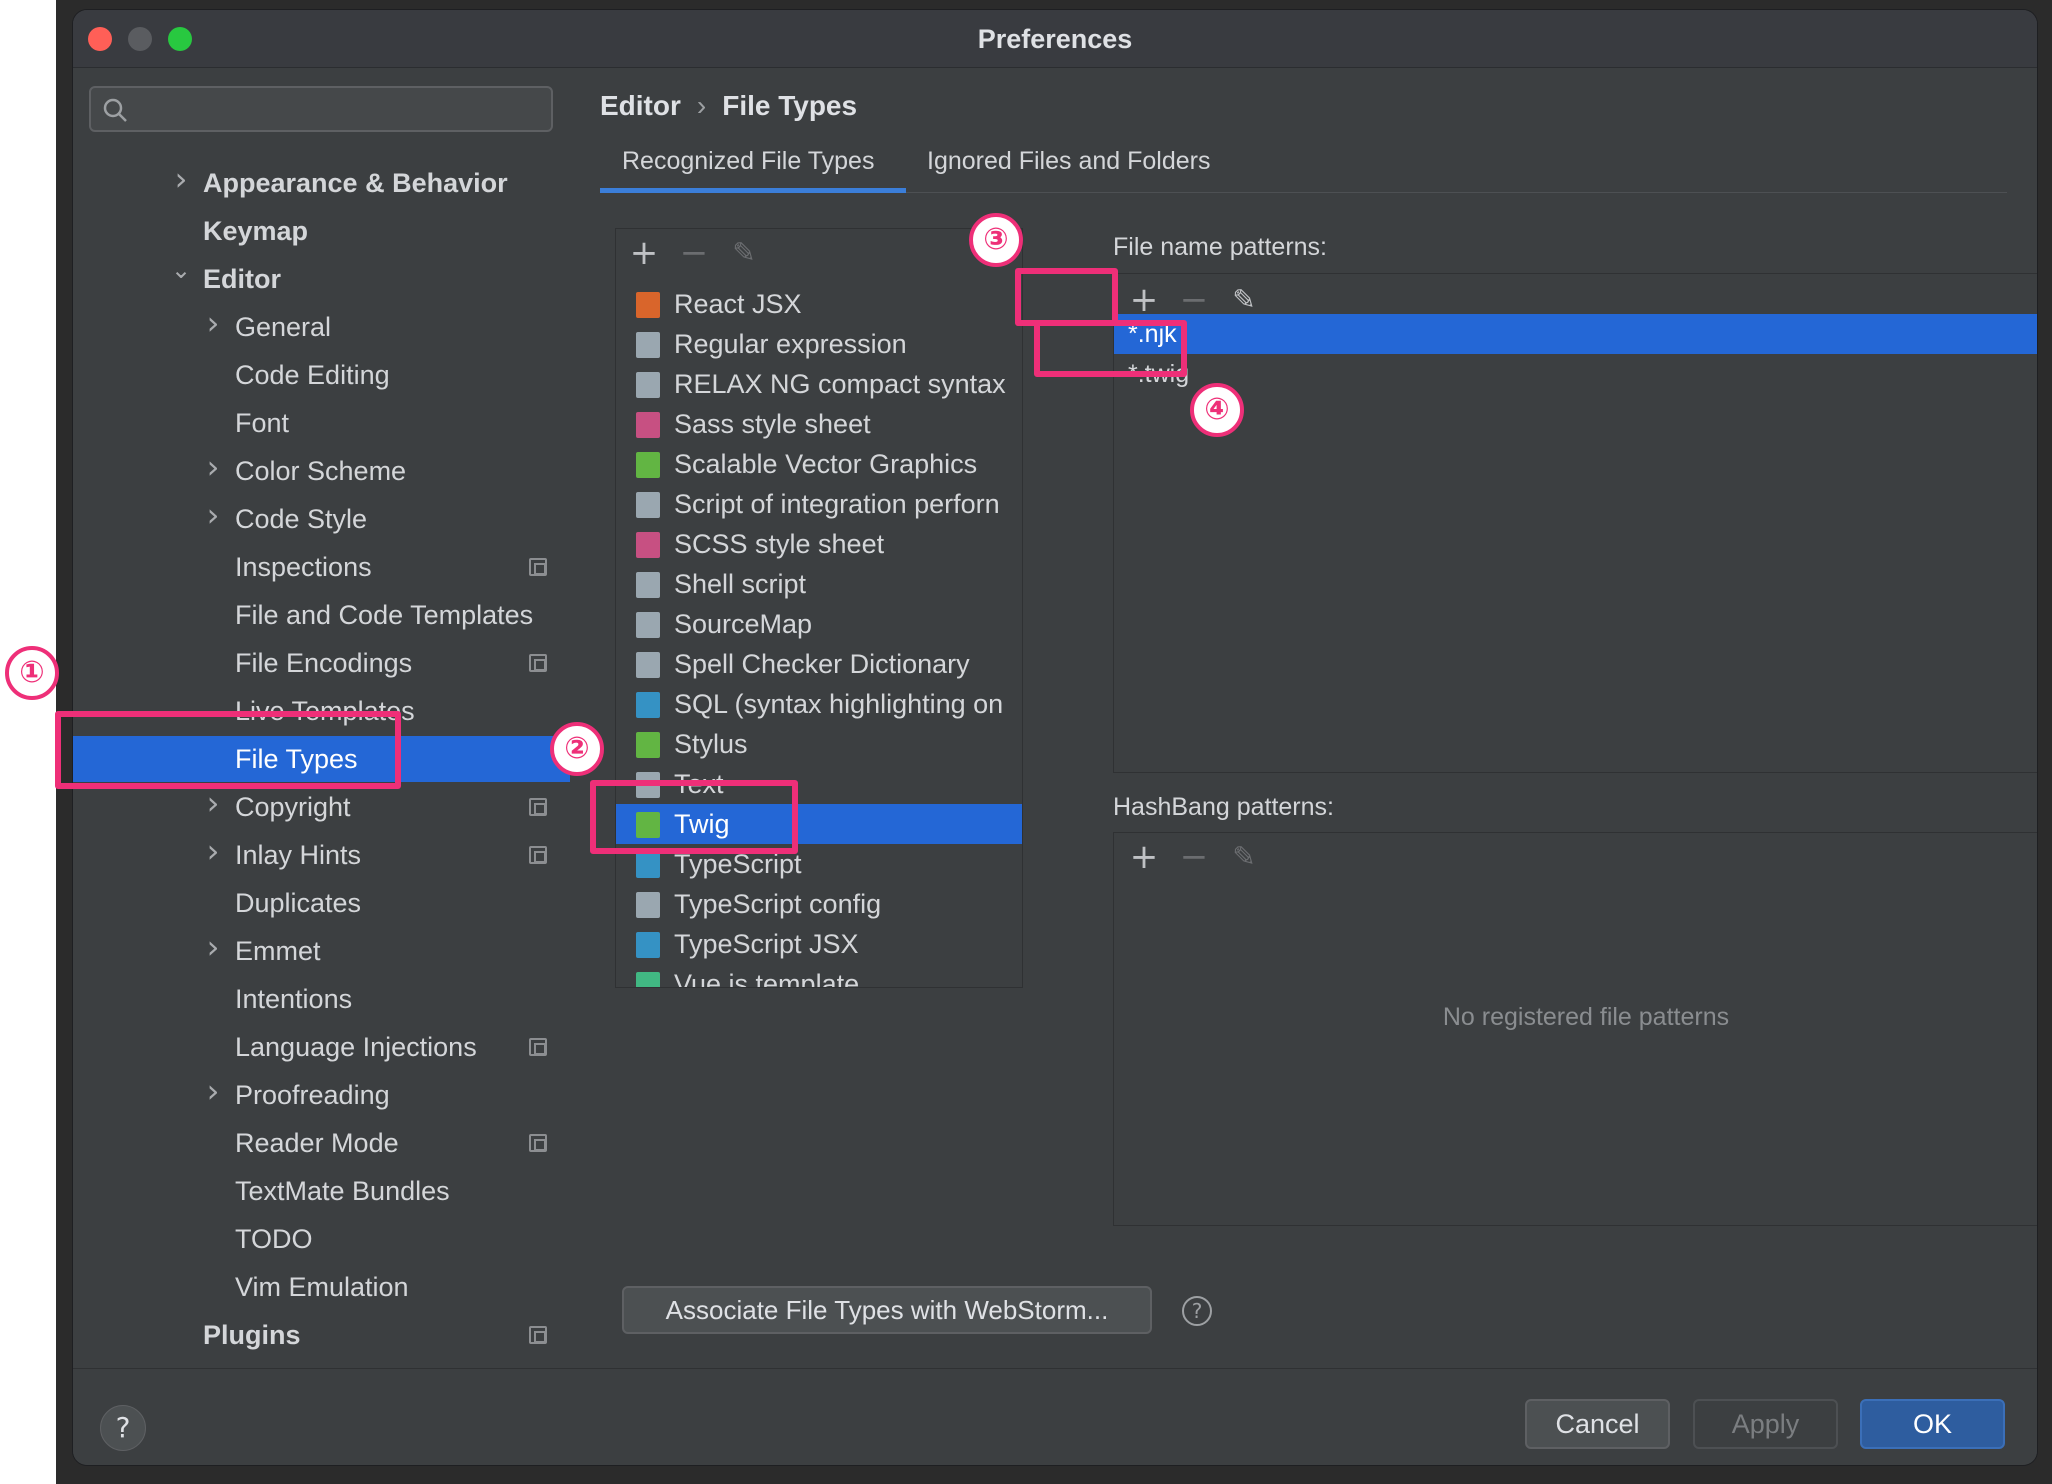 The height and width of the screenshot is (1484, 2052). I want to click on edit-hashbang-button: ✎, so click(1244, 857).